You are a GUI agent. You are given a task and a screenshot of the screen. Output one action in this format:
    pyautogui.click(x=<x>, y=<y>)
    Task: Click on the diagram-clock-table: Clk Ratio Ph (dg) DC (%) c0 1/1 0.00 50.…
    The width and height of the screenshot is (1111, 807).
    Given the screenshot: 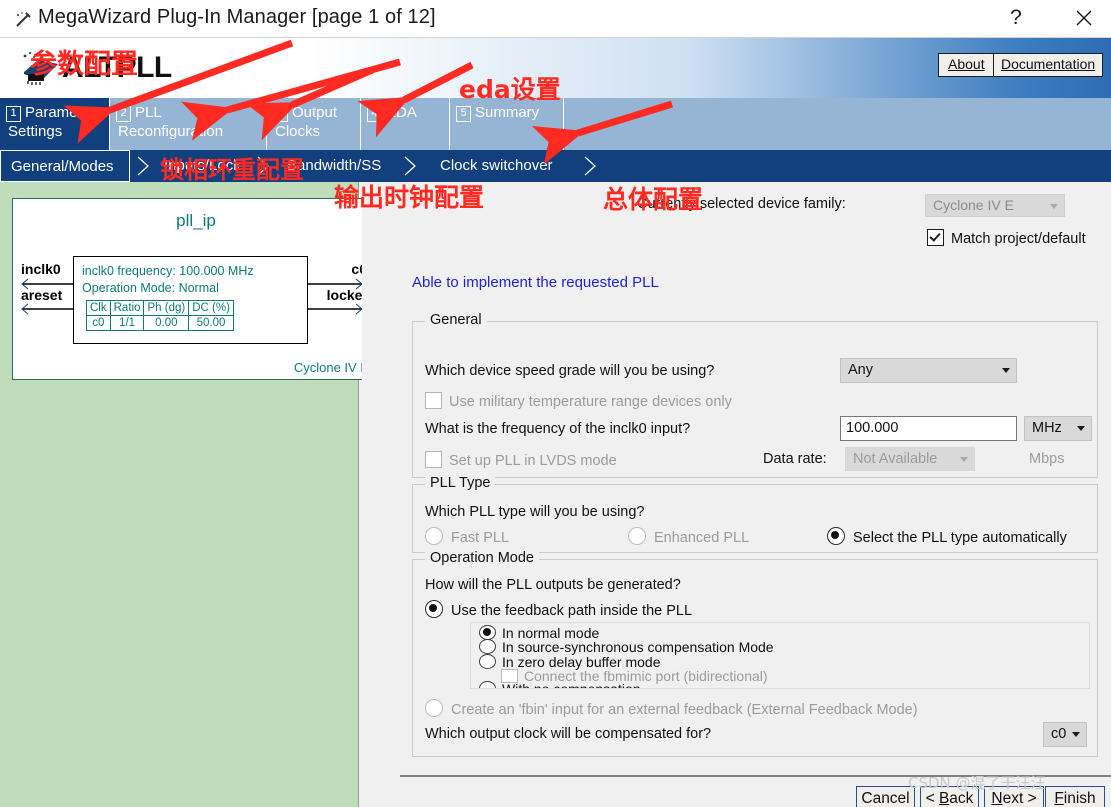 What is the action you would take?
    pyautogui.click(x=160, y=315)
    